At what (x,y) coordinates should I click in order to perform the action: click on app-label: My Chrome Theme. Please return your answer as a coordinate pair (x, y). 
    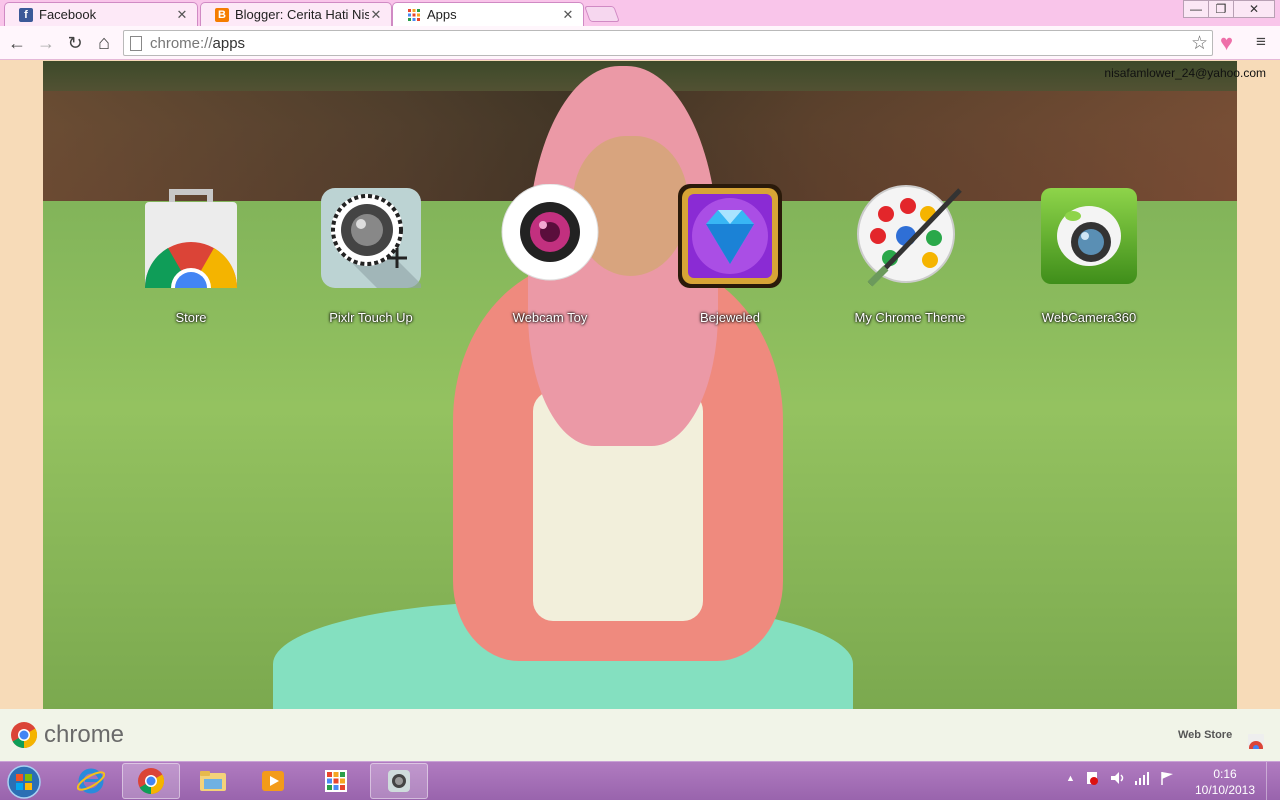
    Looking at the image, I should click on (910, 317).